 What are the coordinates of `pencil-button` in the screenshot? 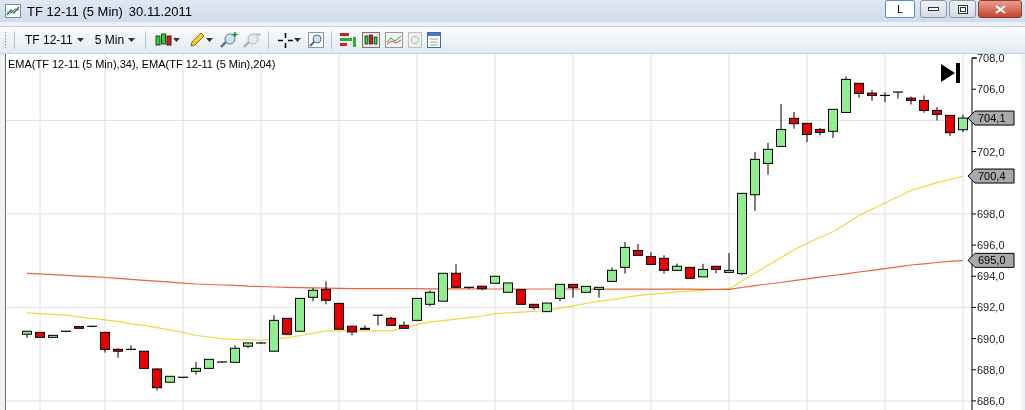 It's located at (201, 40).